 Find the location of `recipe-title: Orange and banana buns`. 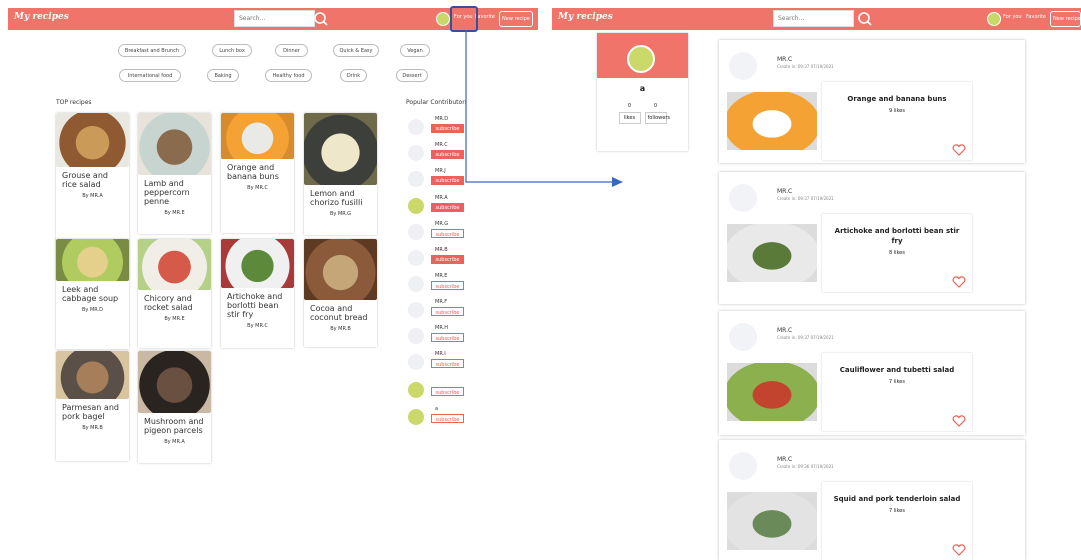

recipe-title: Orange and banana buns is located at coordinates (257, 170).